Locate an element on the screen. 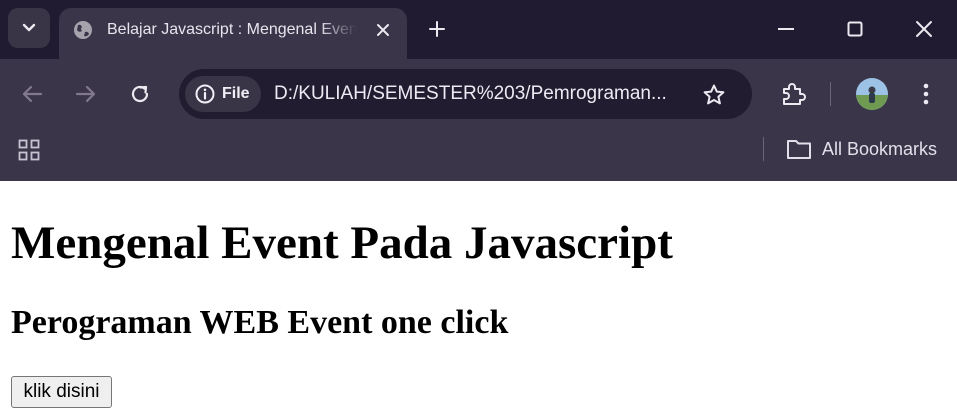  back-button is located at coordinates (32, 94).